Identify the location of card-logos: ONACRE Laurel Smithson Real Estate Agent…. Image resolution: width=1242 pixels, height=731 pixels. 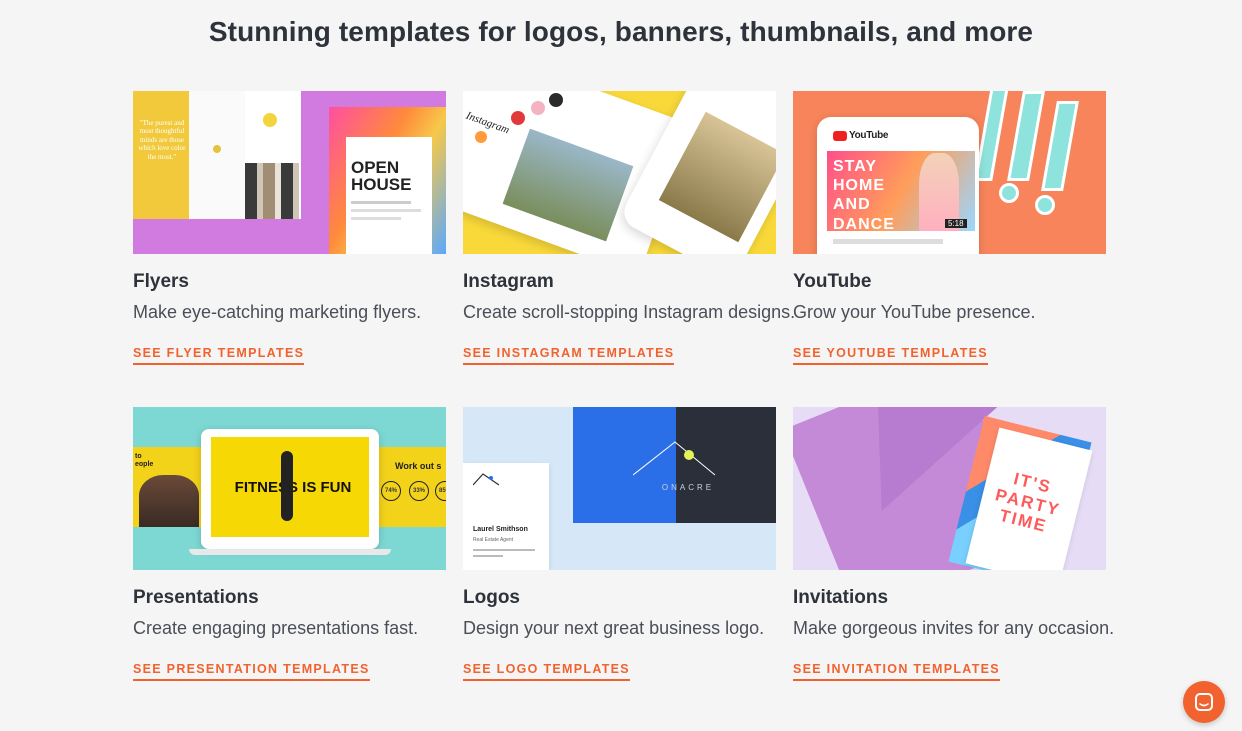
(619, 544).